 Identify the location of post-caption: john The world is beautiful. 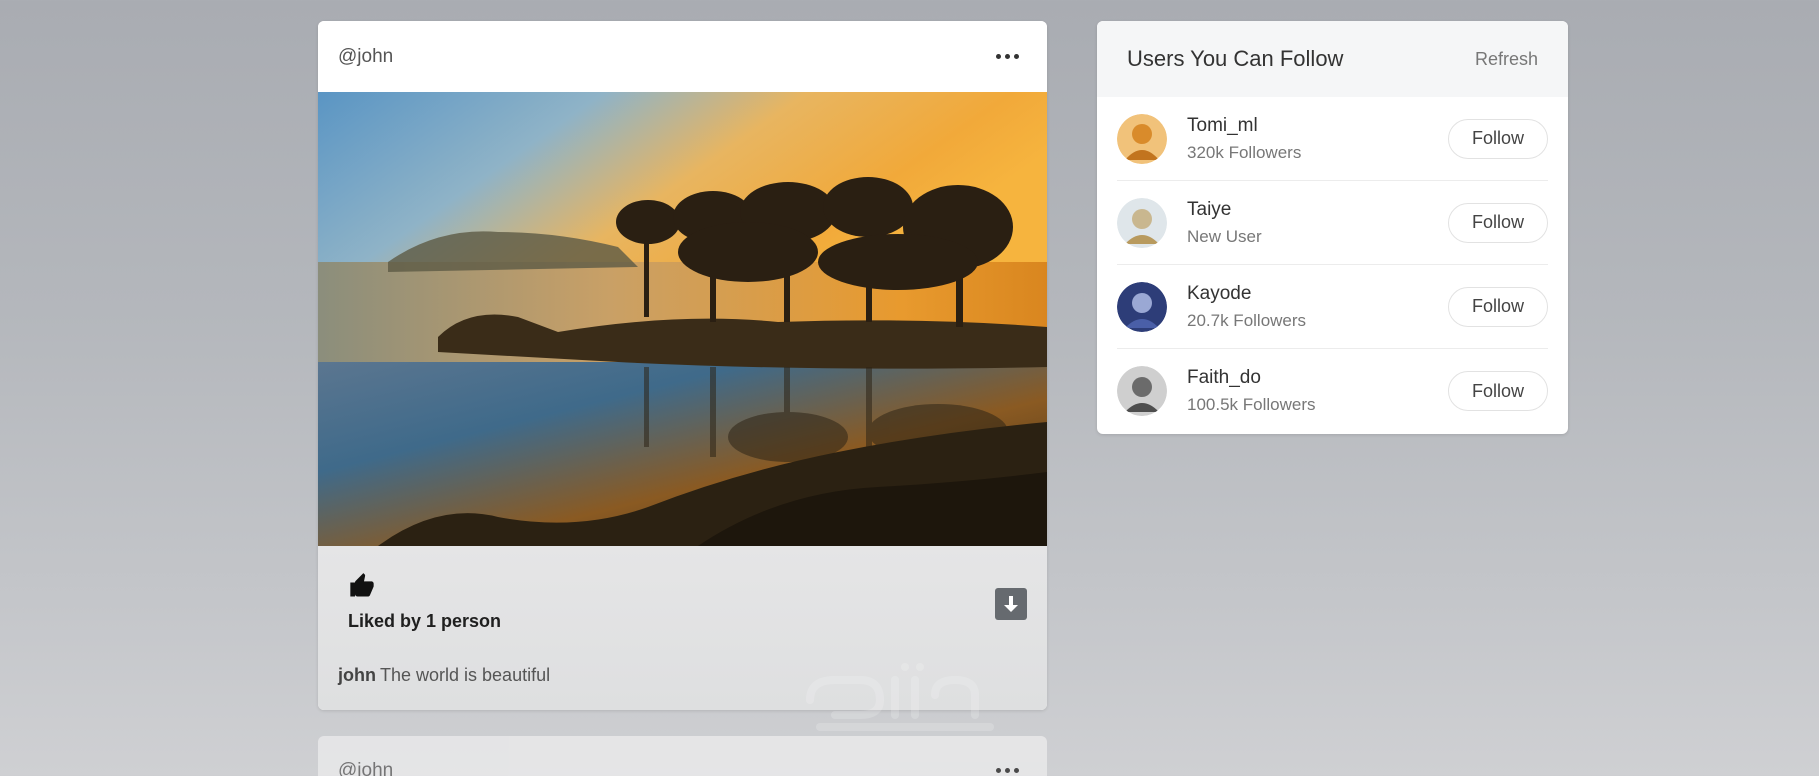
(444, 675).